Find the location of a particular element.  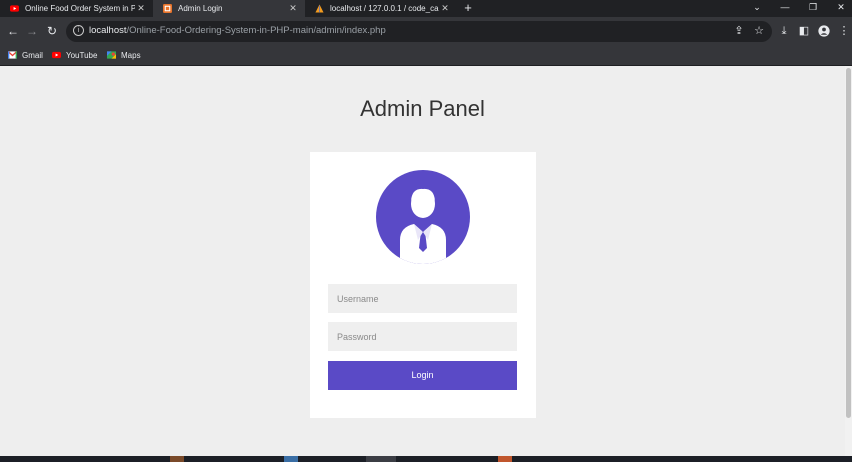

forward-icon: → is located at coordinates (32, 31).